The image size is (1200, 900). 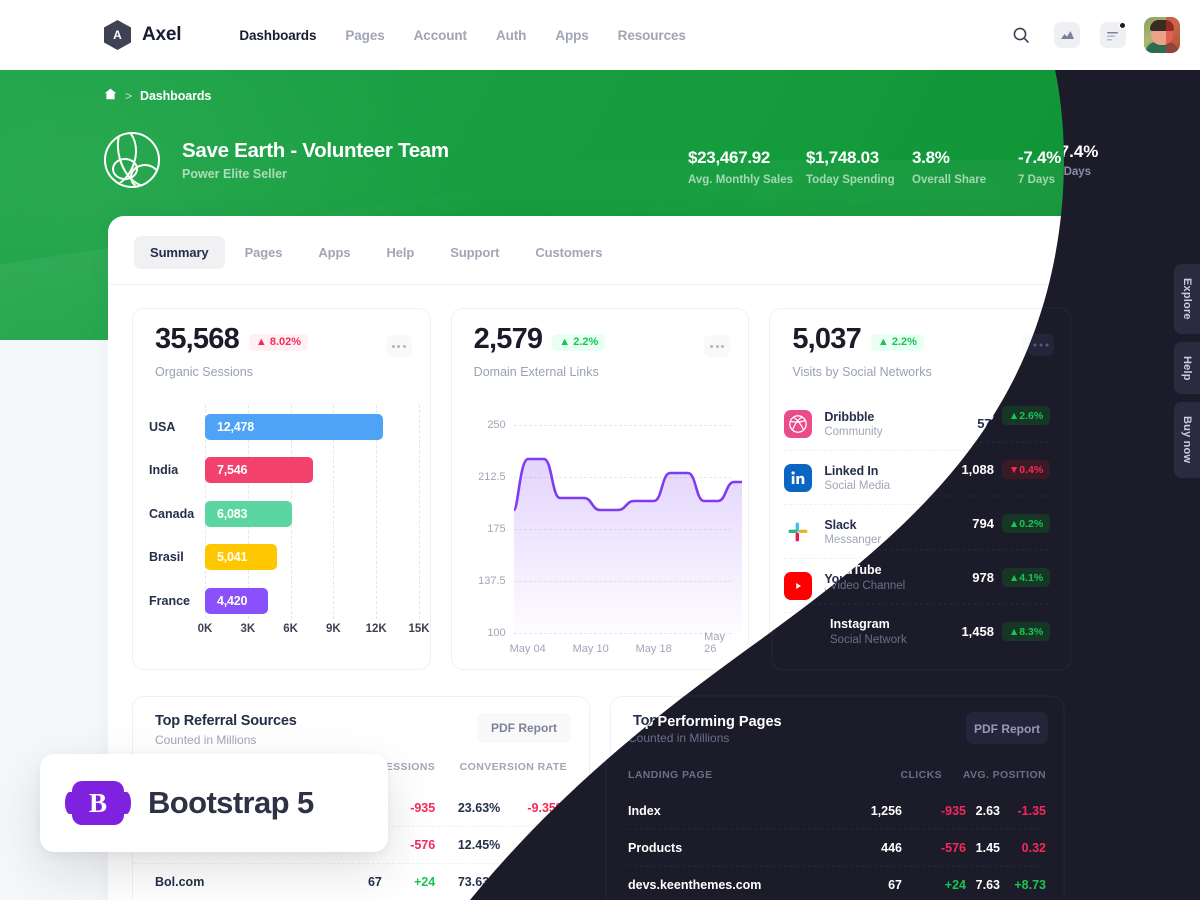 What do you see at coordinates (700, 882) in the screenshot?
I see `cell-page: devs.keenthemes.com` at bounding box center [700, 882].